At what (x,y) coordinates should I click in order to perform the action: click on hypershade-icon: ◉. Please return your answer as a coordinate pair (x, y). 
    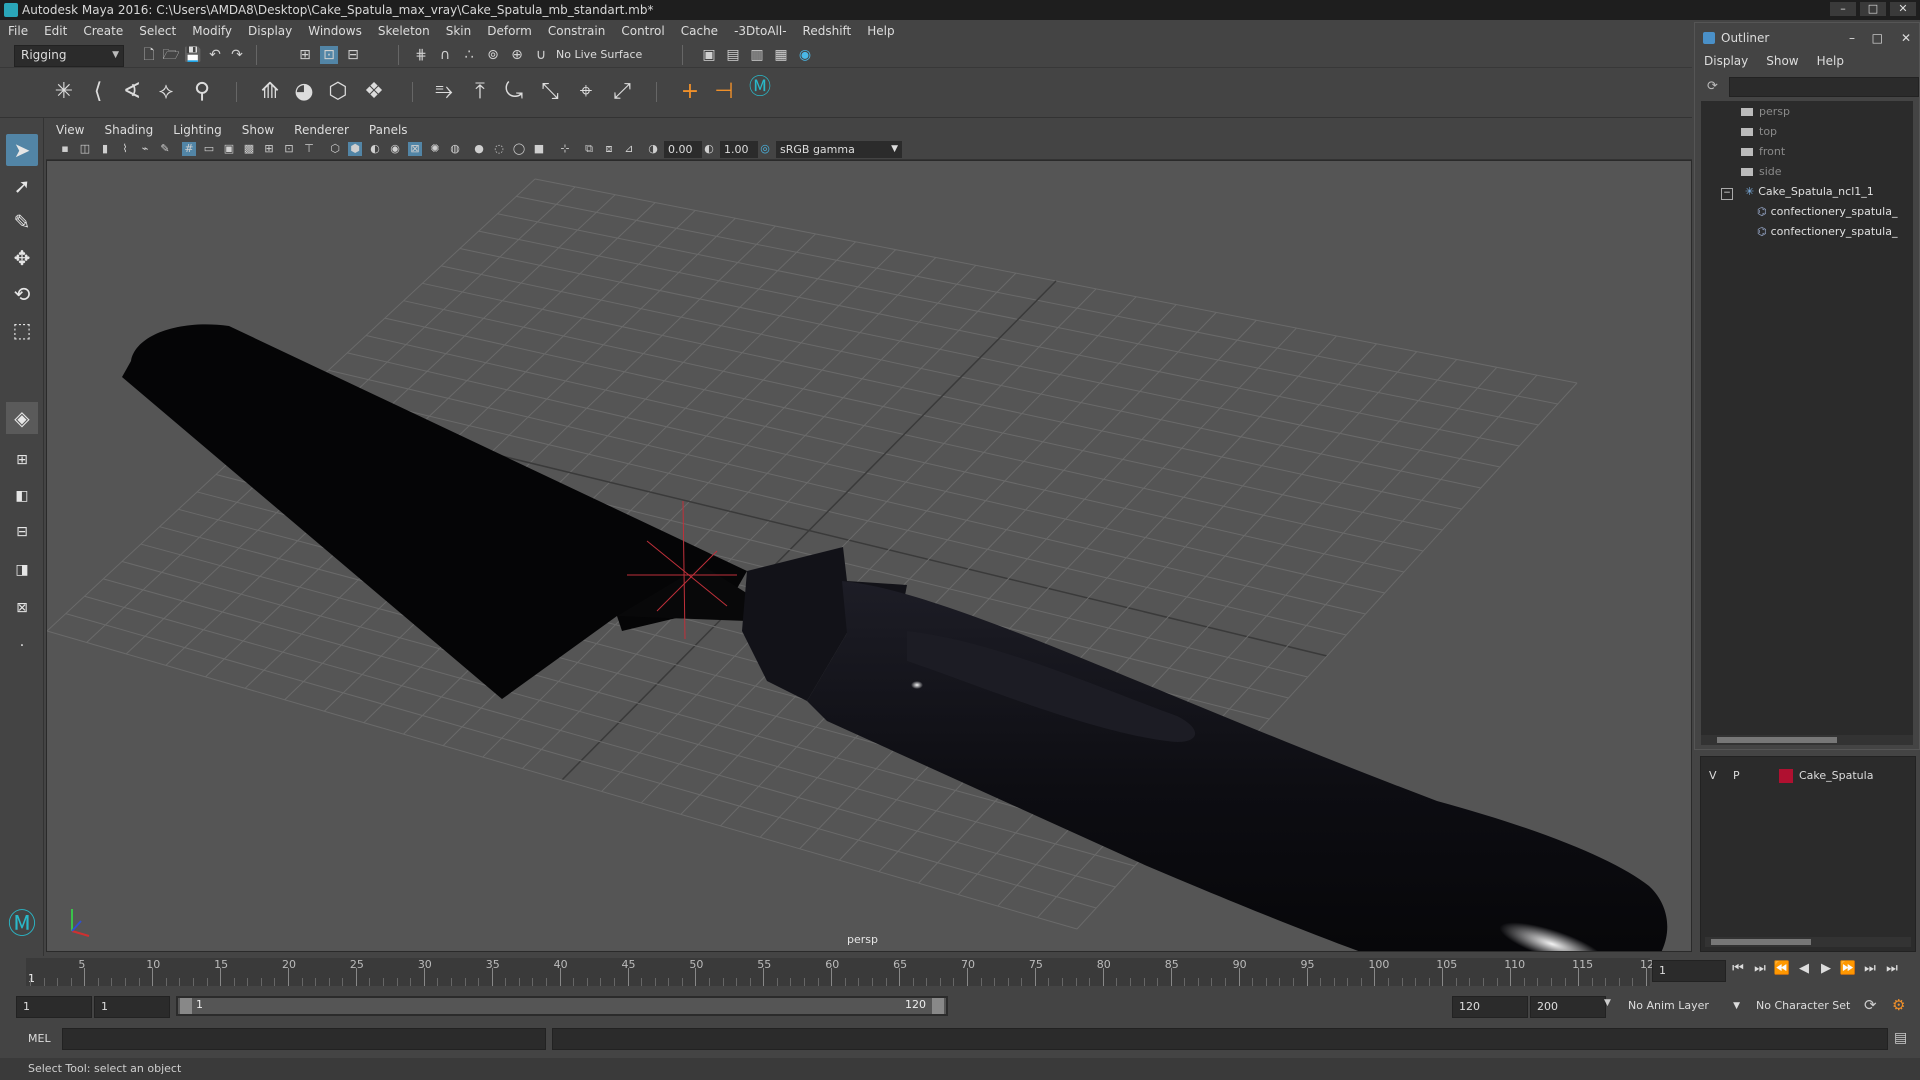
    Looking at the image, I should click on (805, 55).